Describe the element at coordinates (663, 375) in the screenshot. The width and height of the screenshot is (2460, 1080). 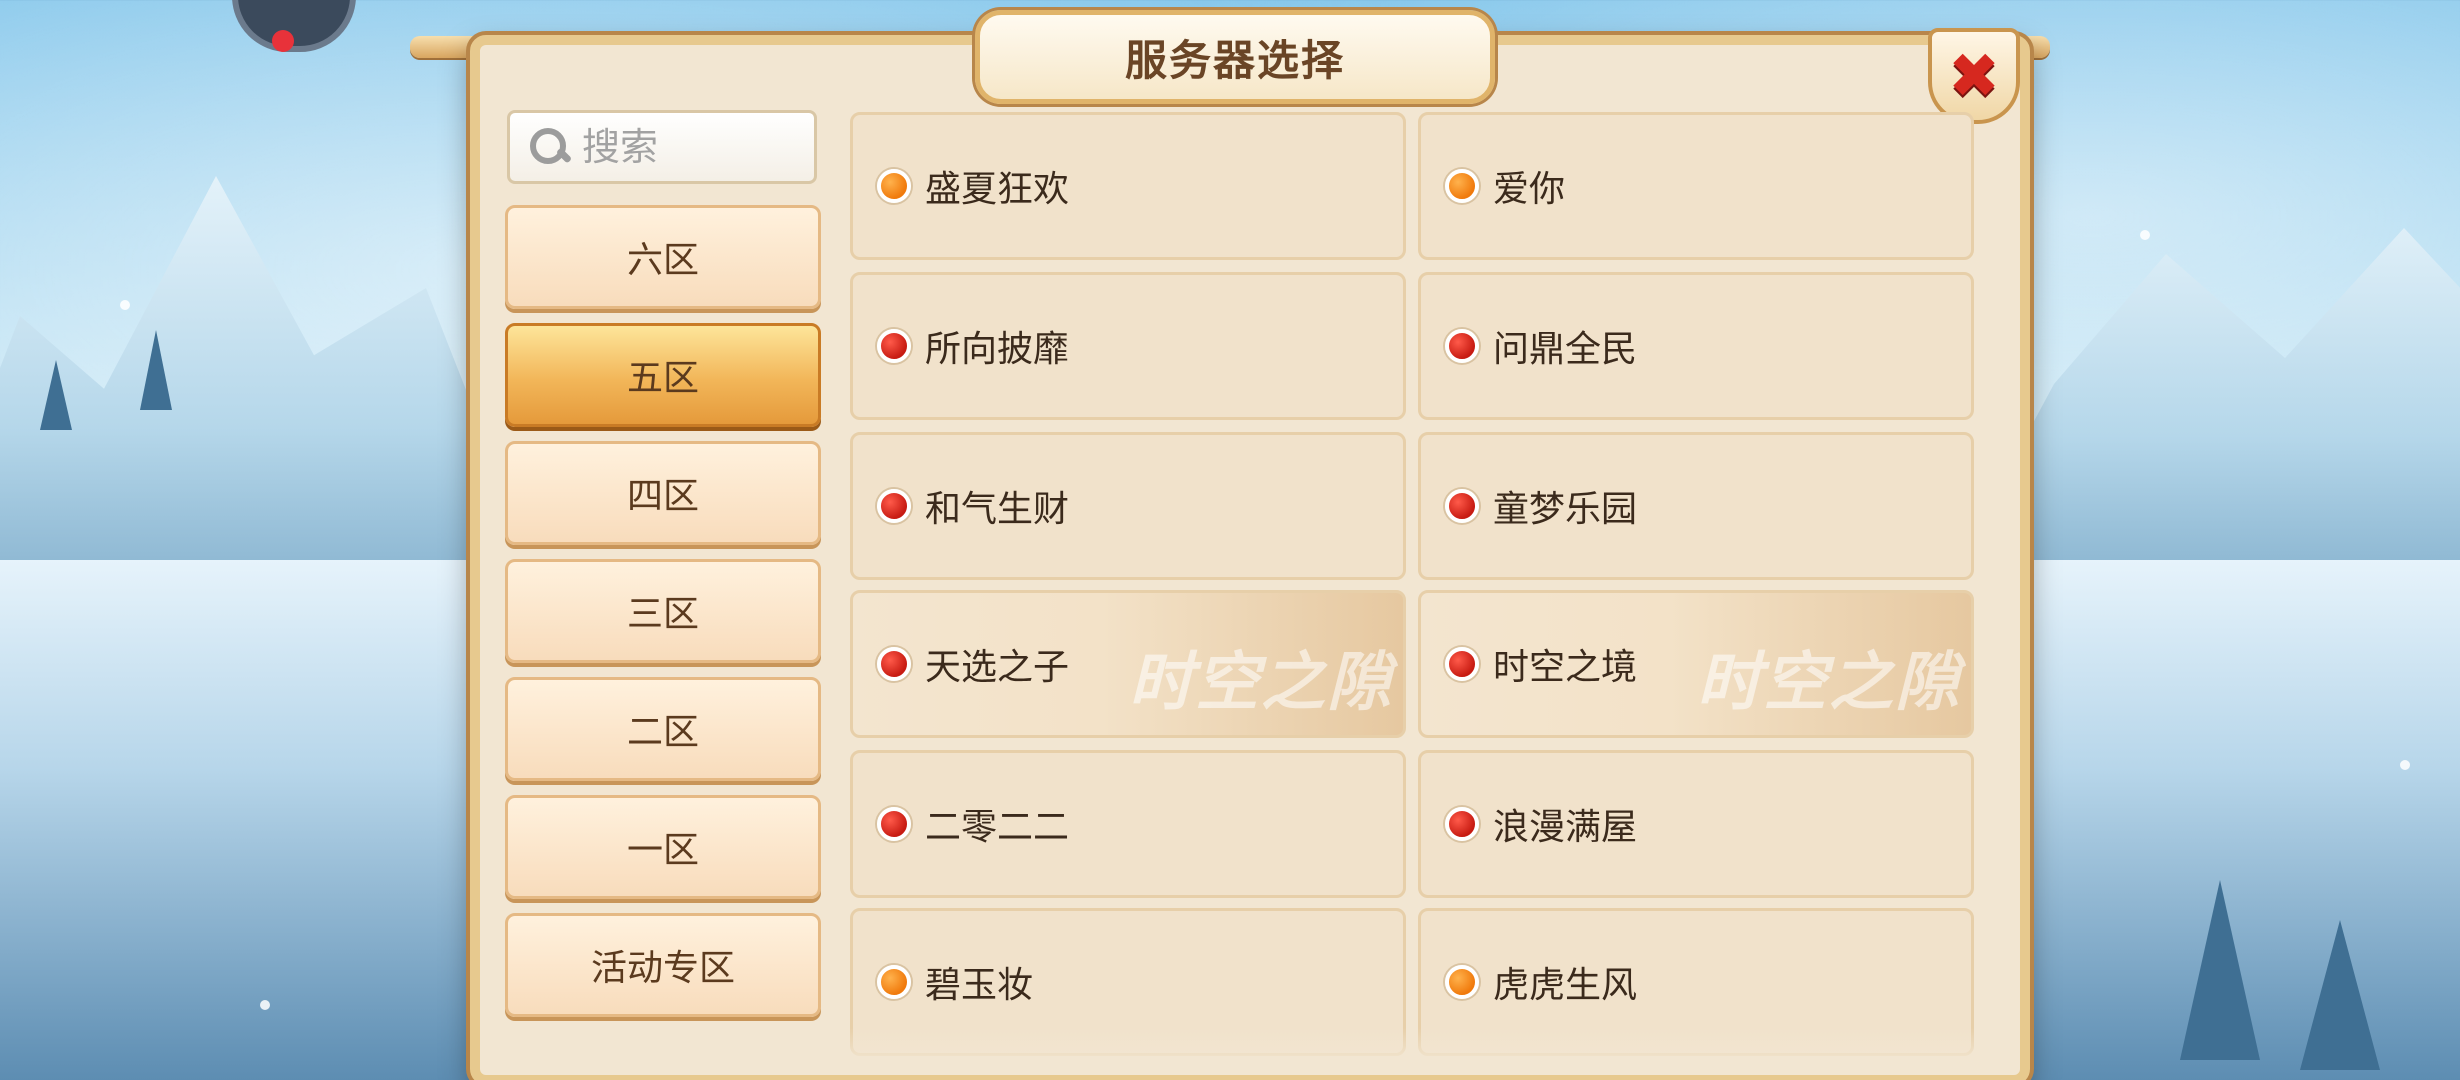
I see `zone-button-5: 五区` at that location.